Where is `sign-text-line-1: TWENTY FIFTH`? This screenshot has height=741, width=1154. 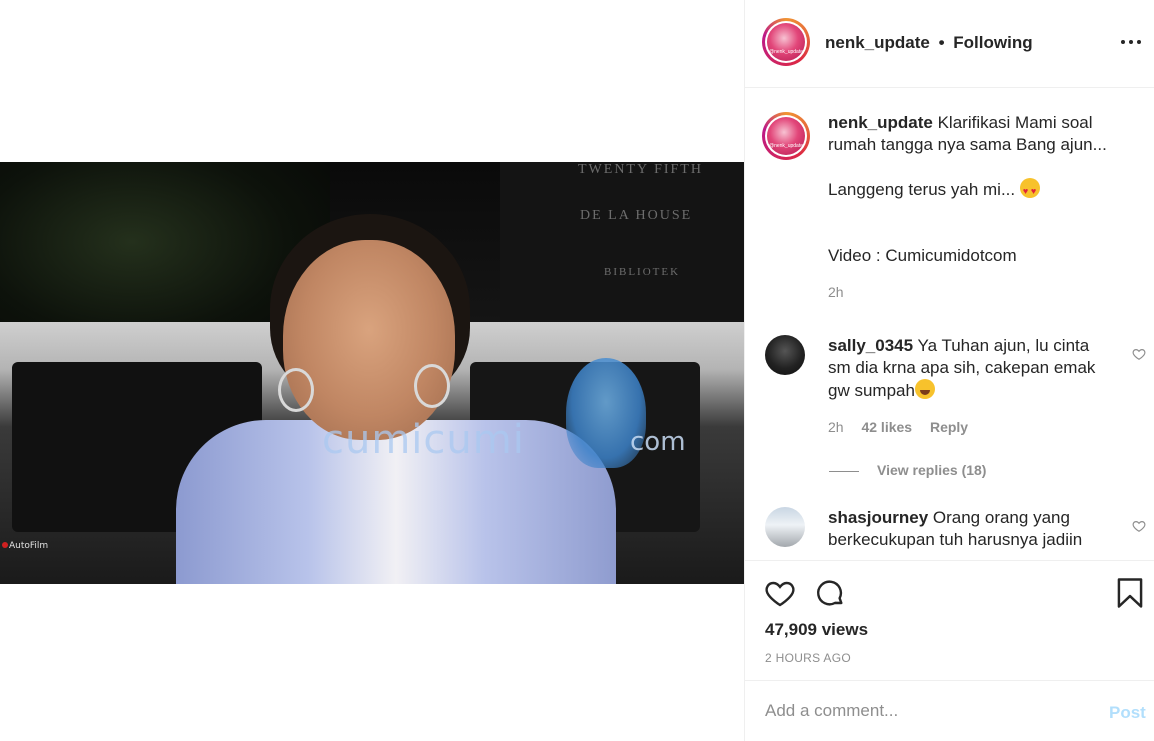 sign-text-line-1: TWENTY FIFTH is located at coordinates (640, 169).